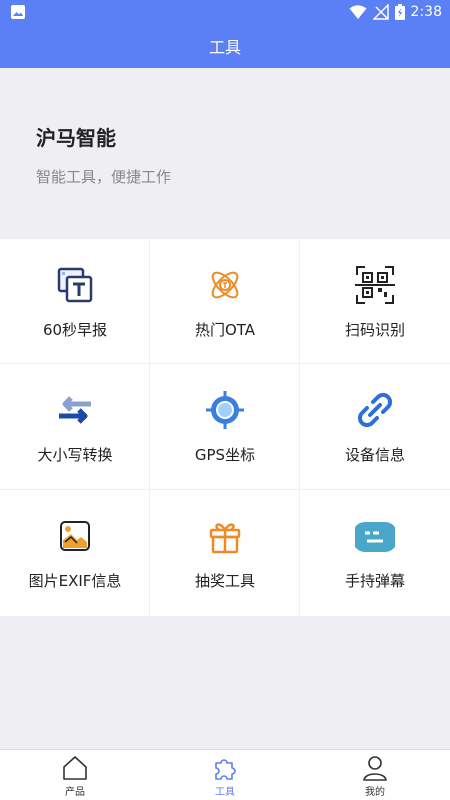 The width and height of the screenshot is (450, 800). What do you see at coordinates (374, 330) in the screenshot?
I see `tool-label: 扫码识别` at bounding box center [374, 330].